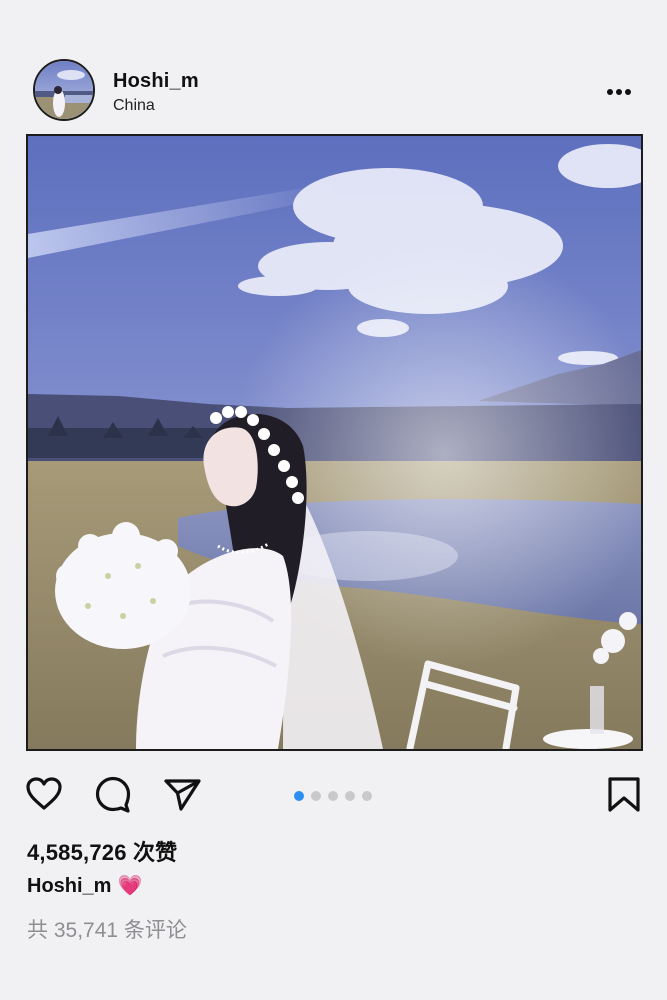  I want to click on post-header: Hoshi_m China, so click(333, 91).